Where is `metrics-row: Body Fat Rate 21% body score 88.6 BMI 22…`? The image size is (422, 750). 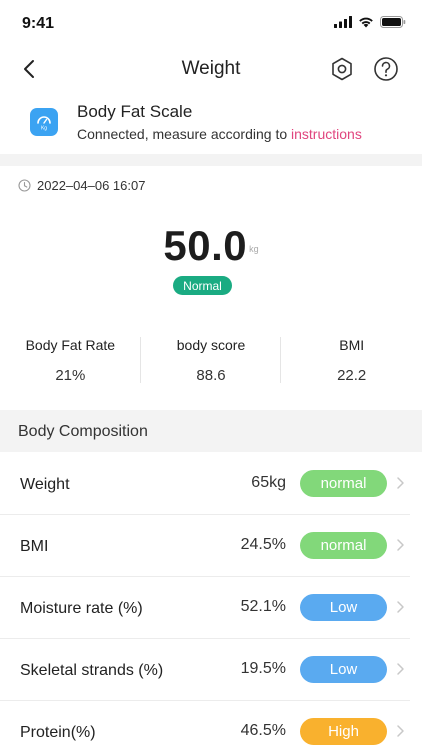
metrics-row: Body Fat Rate 21% body score 88.6 BMI 22… is located at coordinates (211, 360).